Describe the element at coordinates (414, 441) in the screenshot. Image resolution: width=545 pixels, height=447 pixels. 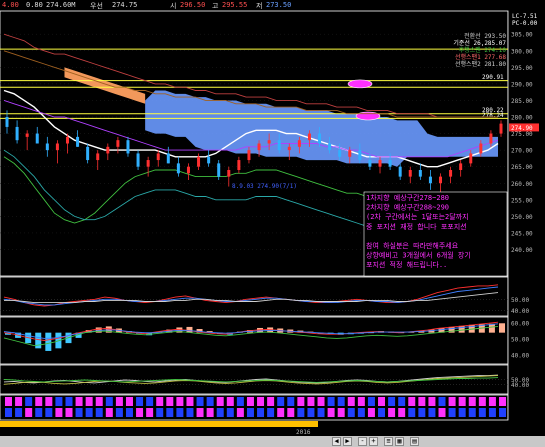
I see `tool-button-3: ▤` at that location.